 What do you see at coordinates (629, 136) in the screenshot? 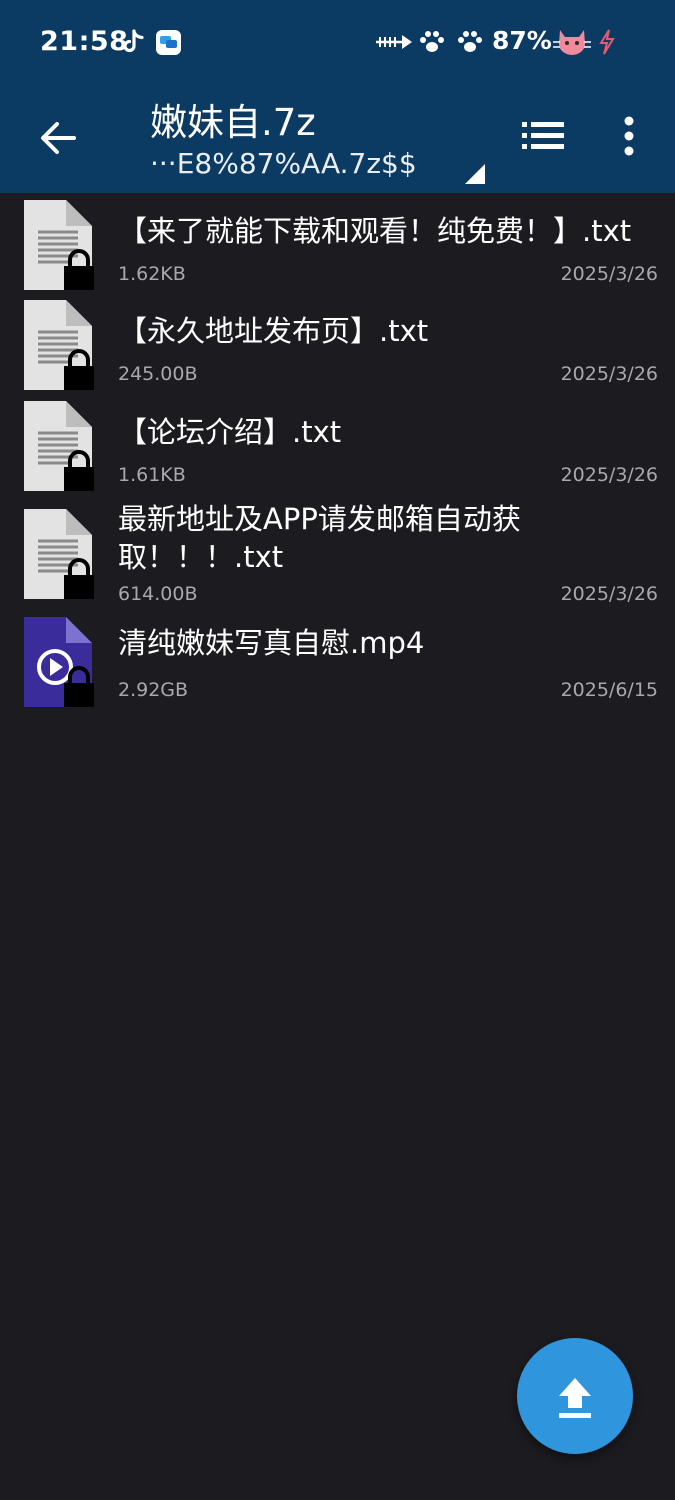
I see `more-options-button` at bounding box center [629, 136].